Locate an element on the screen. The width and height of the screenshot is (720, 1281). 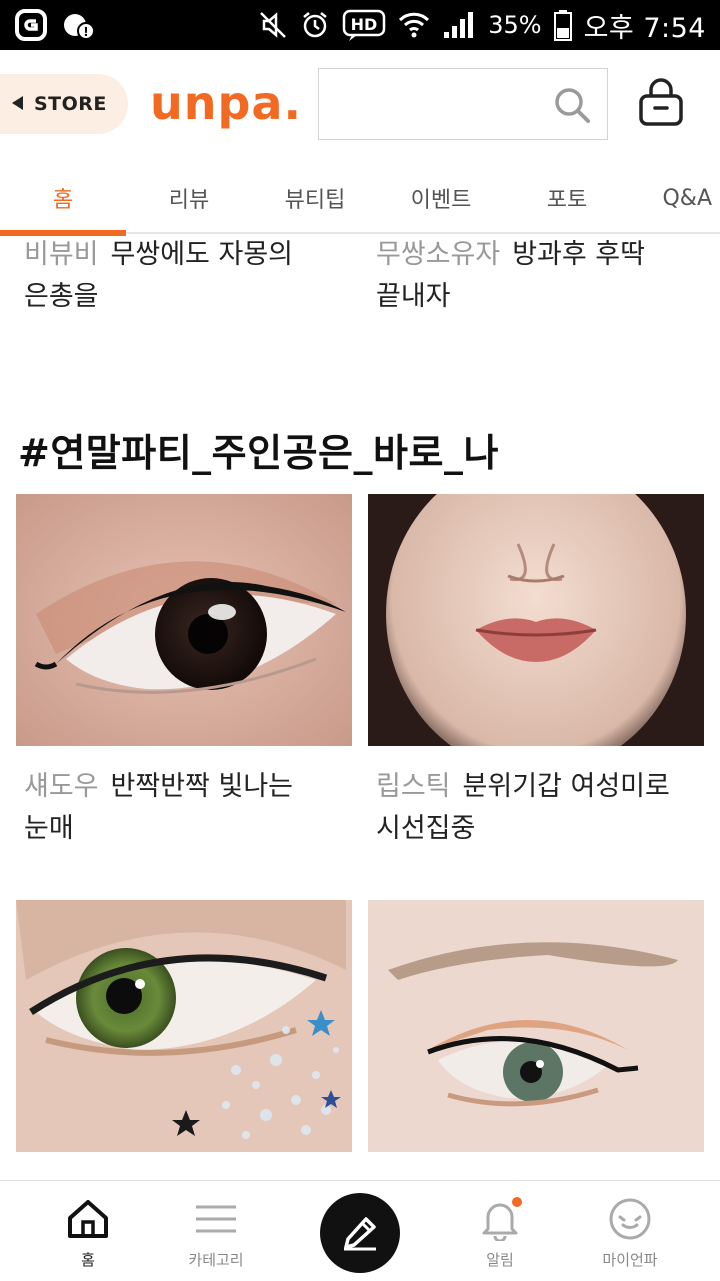
bell-icon is located at coordinates (501, 1219).